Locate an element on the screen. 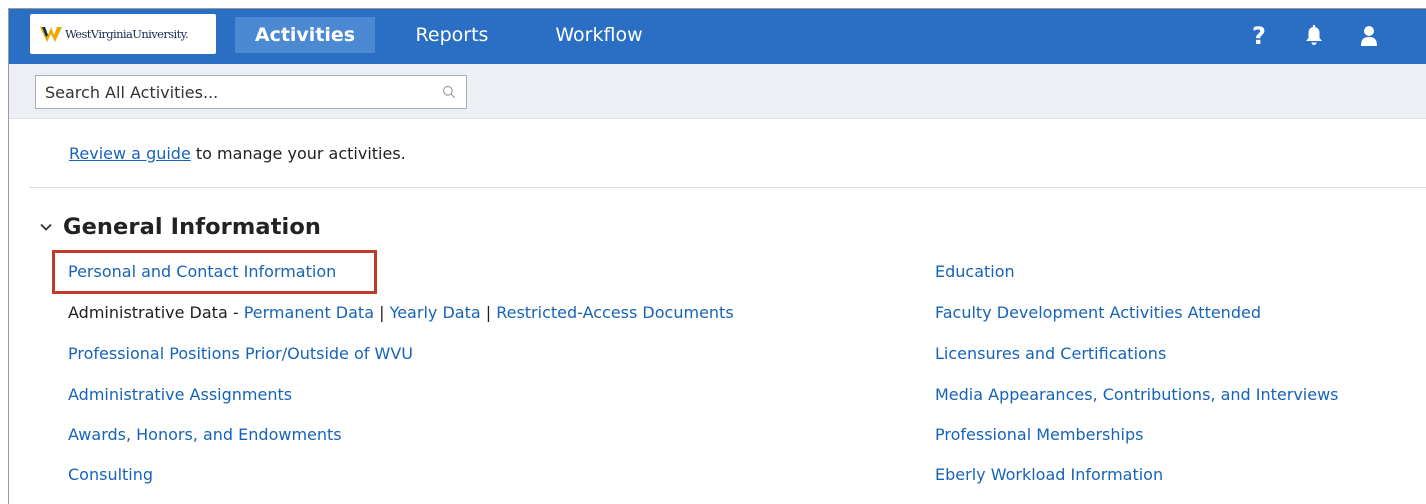 The width and height of the screenshot is (1426, 504). link-administrative-assignments: Administrative Assignments is located at coordinates (180, 394).